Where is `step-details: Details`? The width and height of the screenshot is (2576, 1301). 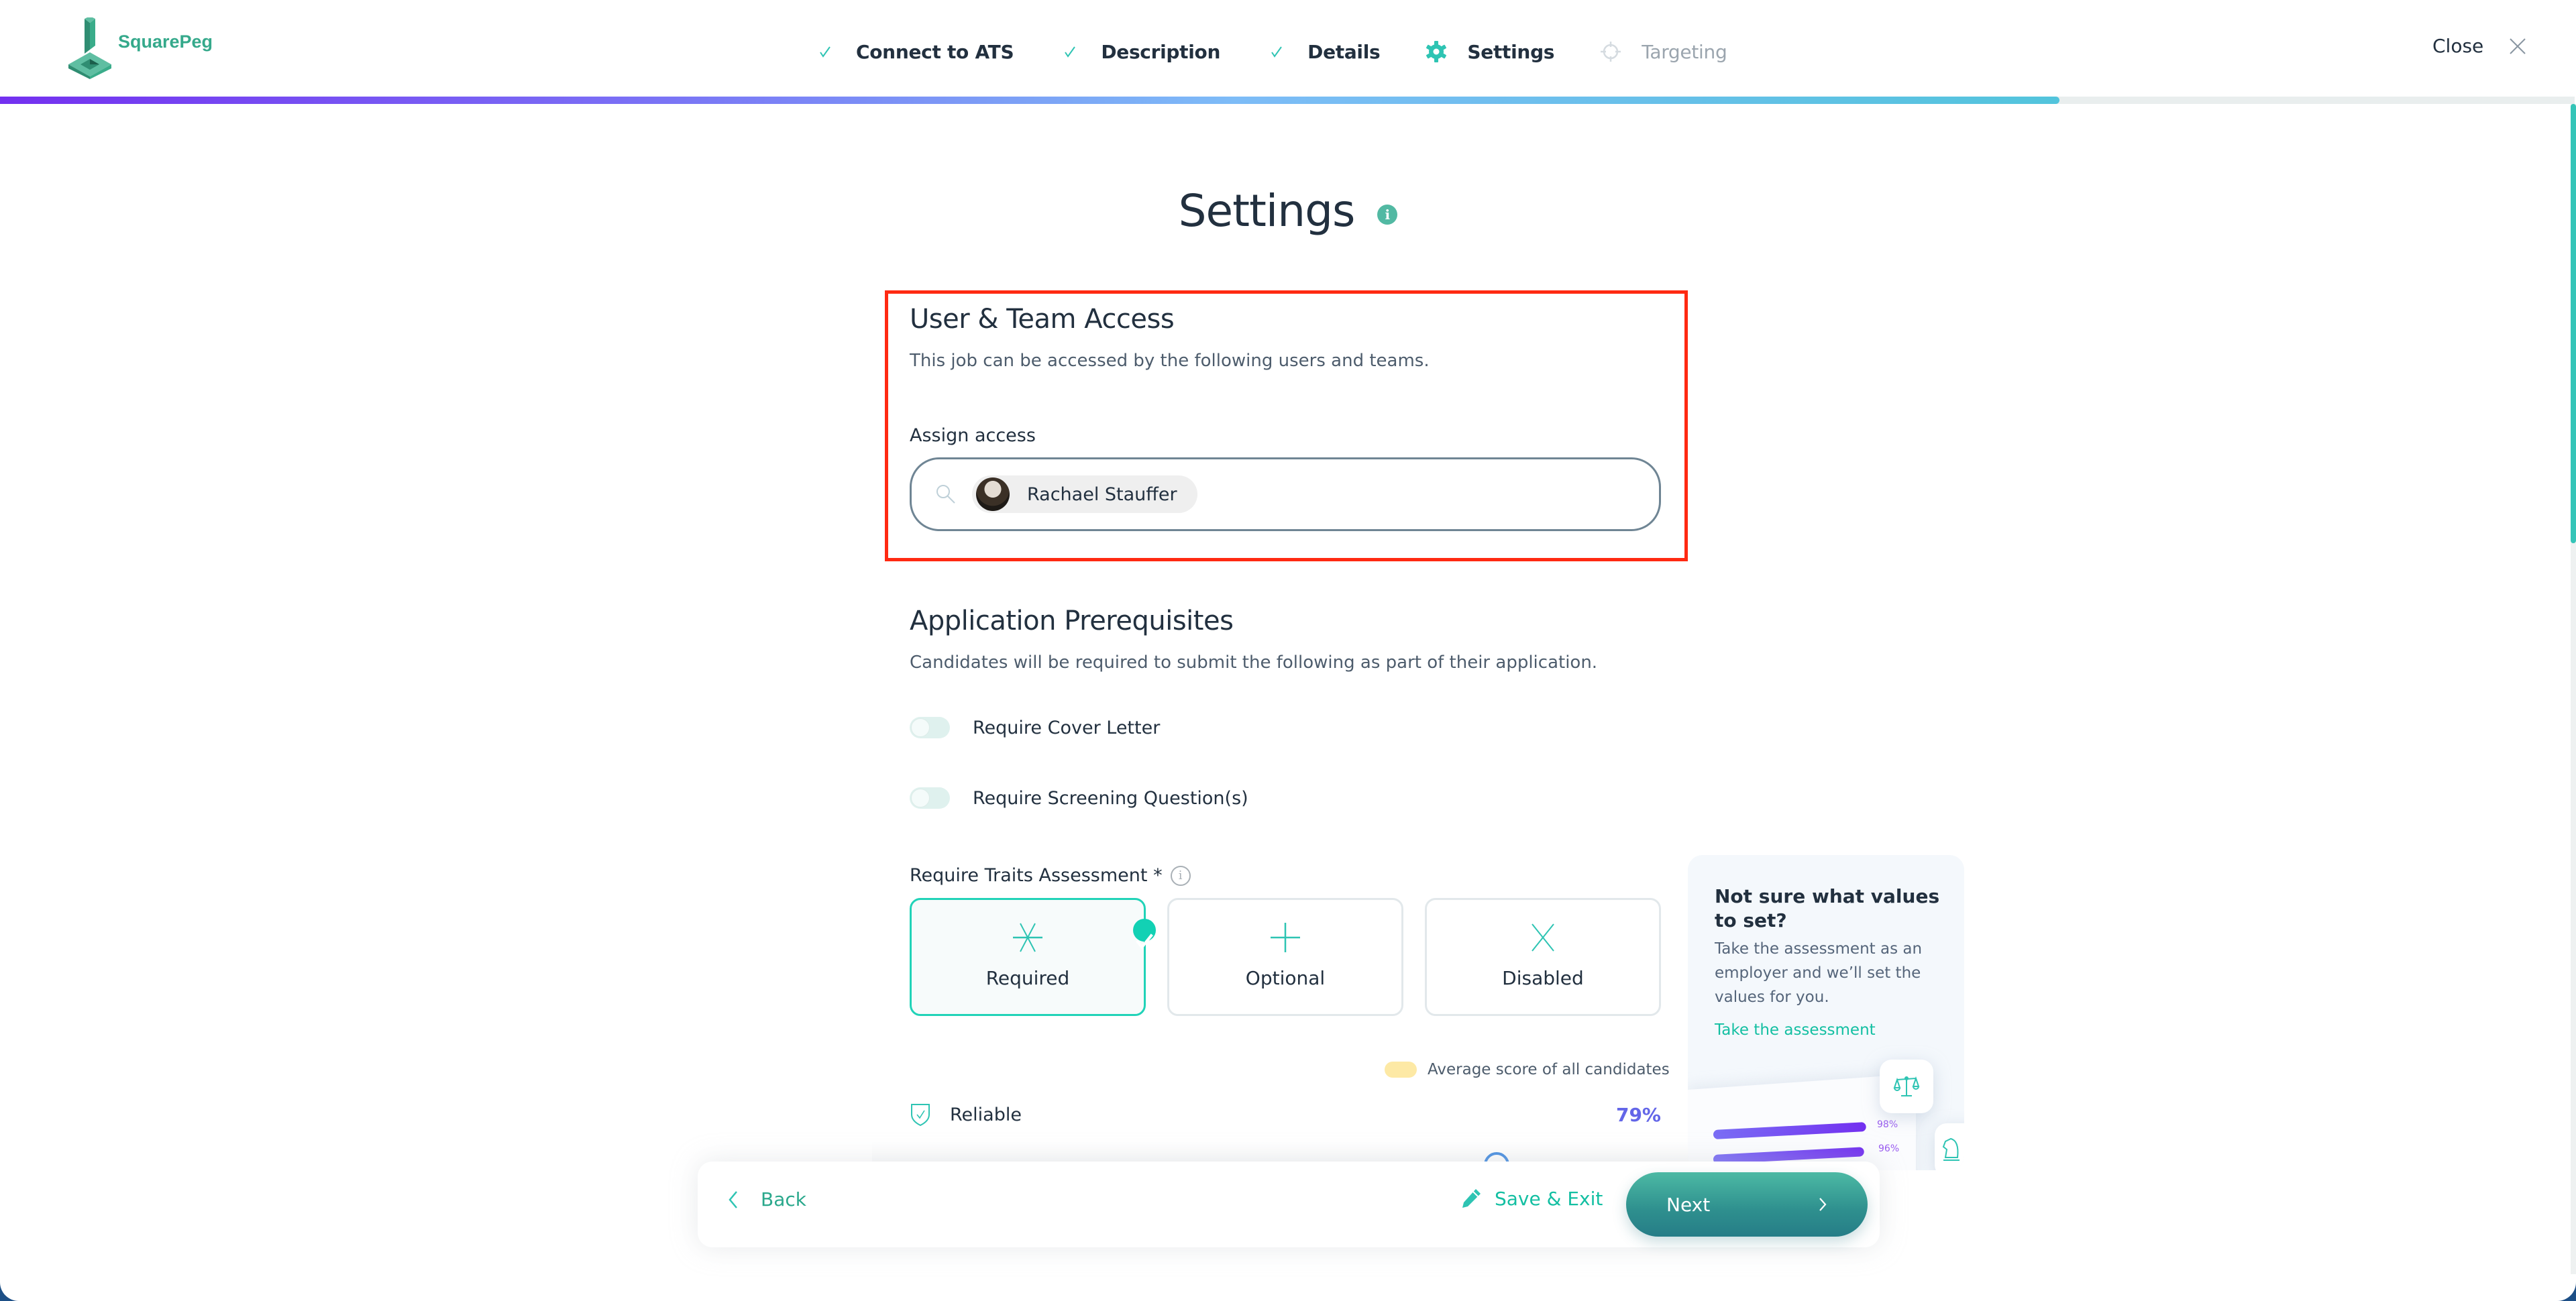 step-details: Details is located at coordinates (1322, 51).